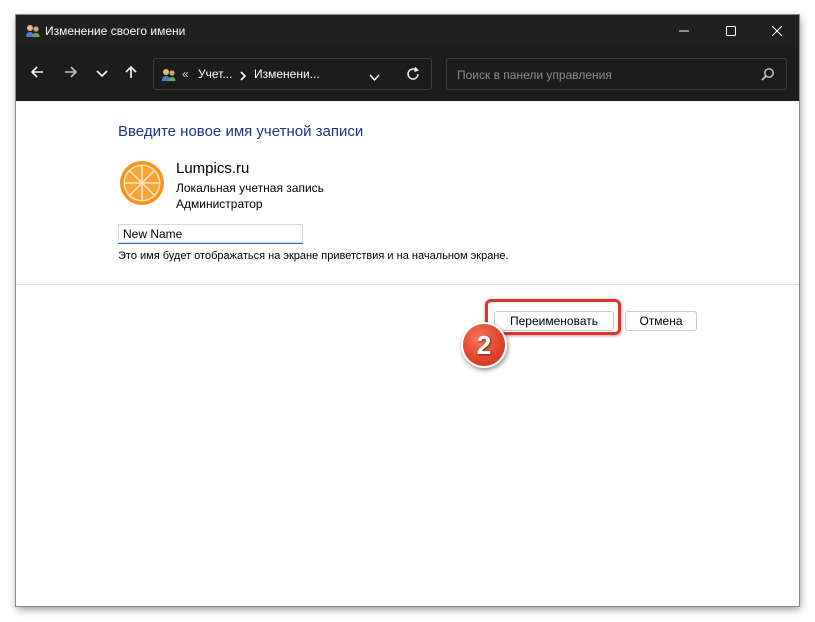 This screenshot has height=622, width=815. I want to click on title-bar: Изменение своего имени, so click(407, 31).